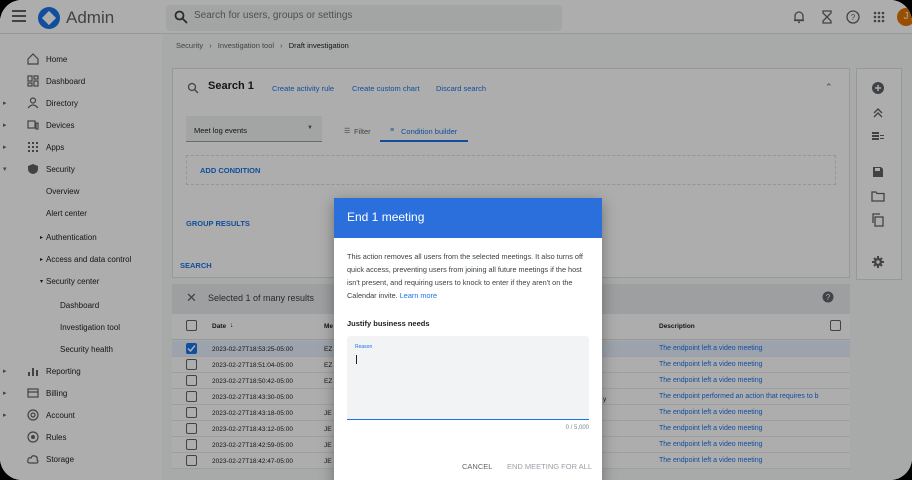  I want to click on breadcrumb-security: Security, so click(189, 45).